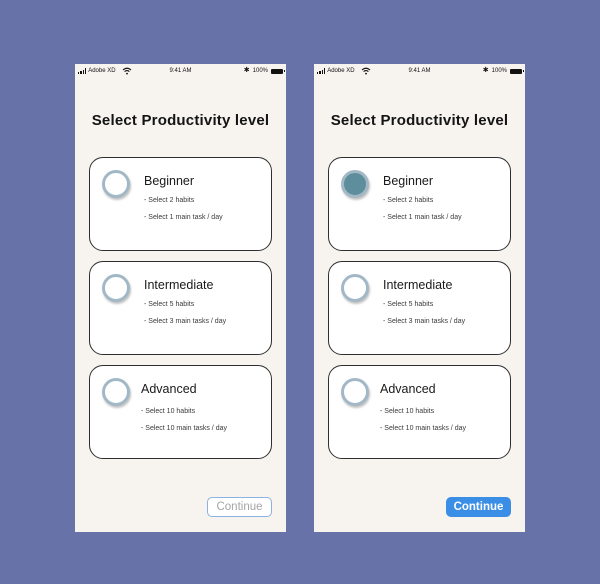 The height and width of the screenshot is (584, 600). I want to click on radio-beginner, so click(116, 184).